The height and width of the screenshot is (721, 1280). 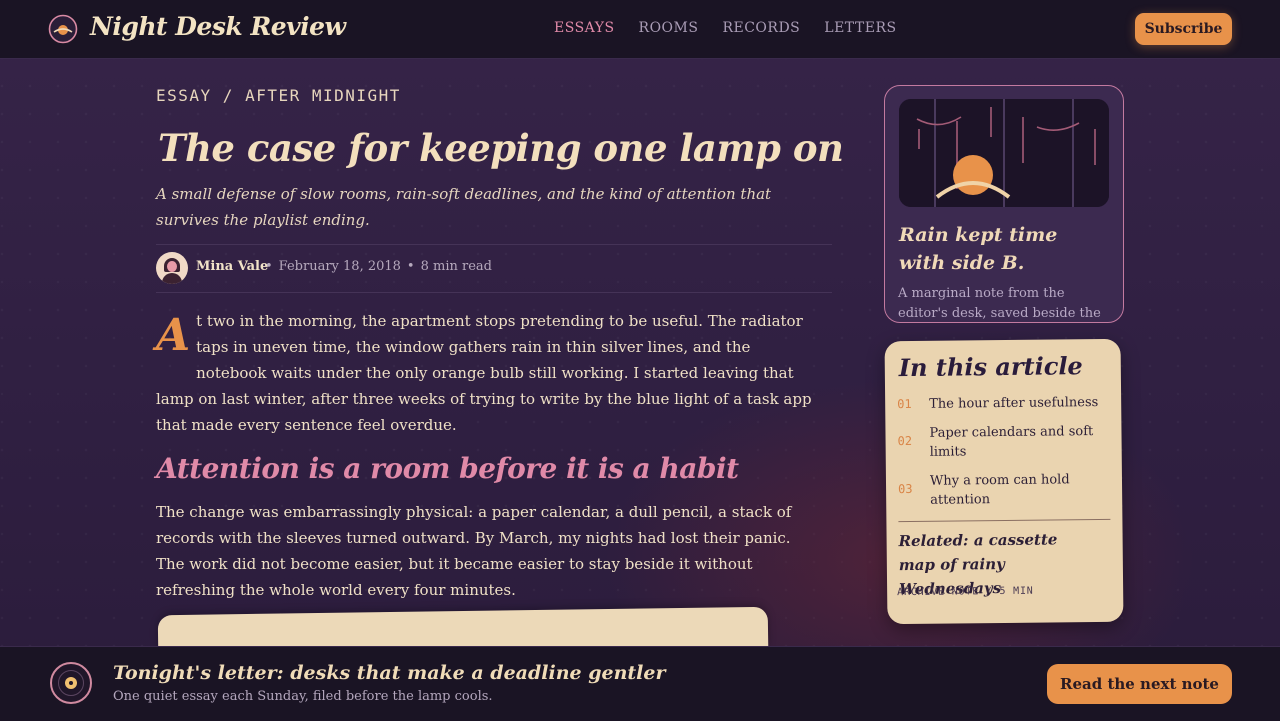 I want to click on read-next-button: Read the next note, so click(x=1139, y=684).